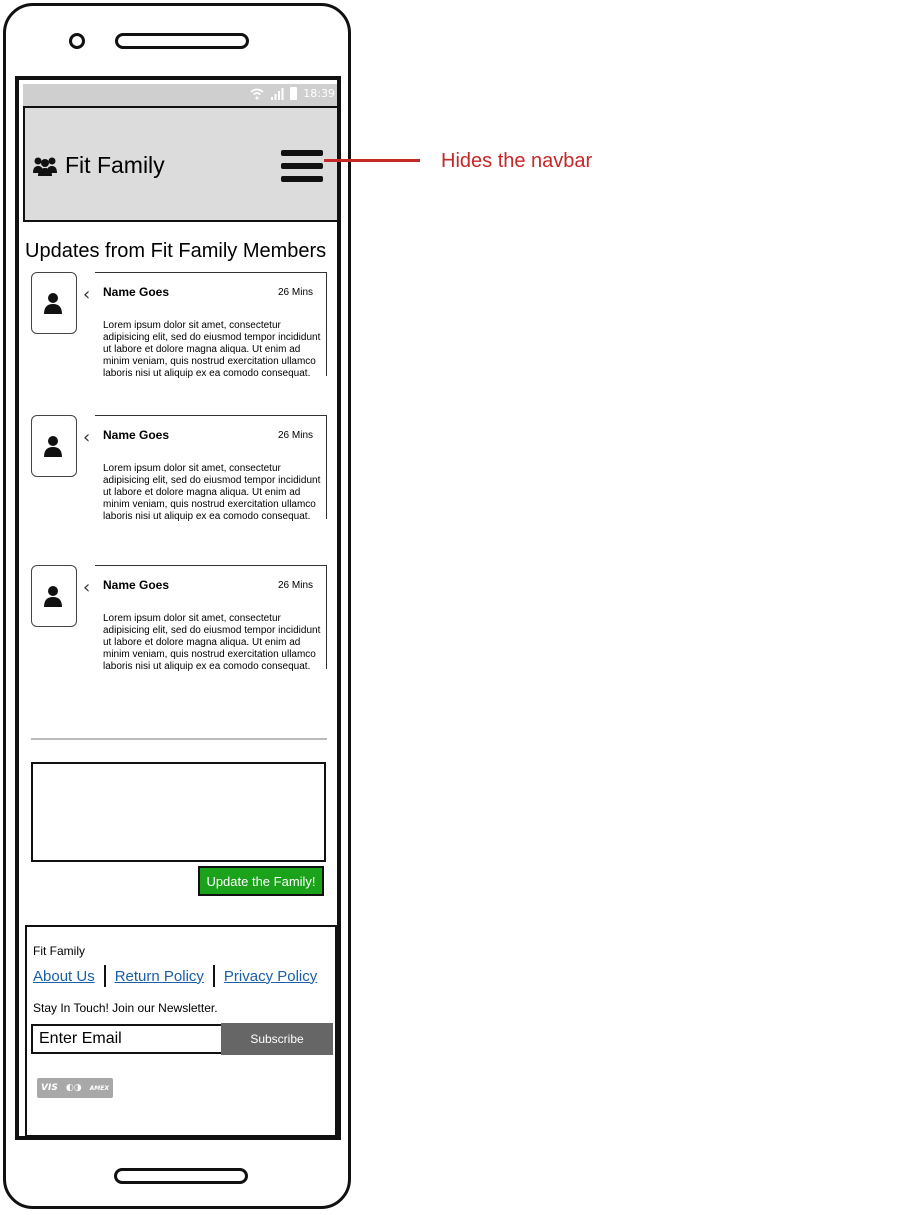  I want to click on home-button, so click(181, 1176).